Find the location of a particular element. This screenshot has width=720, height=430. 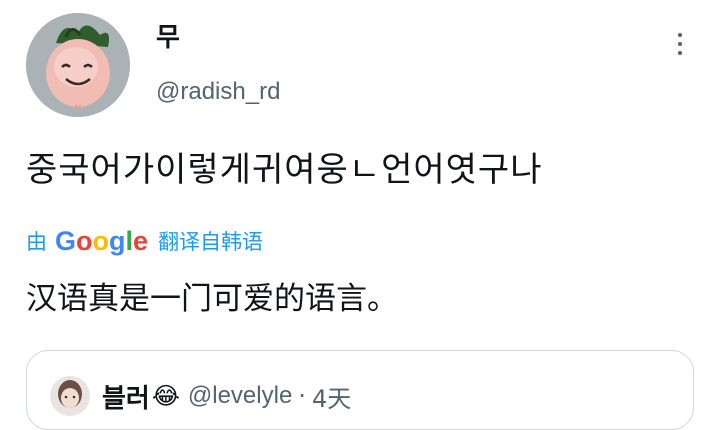

laughing-emoji-icon: 😂 is located at coordinates (165, 396).